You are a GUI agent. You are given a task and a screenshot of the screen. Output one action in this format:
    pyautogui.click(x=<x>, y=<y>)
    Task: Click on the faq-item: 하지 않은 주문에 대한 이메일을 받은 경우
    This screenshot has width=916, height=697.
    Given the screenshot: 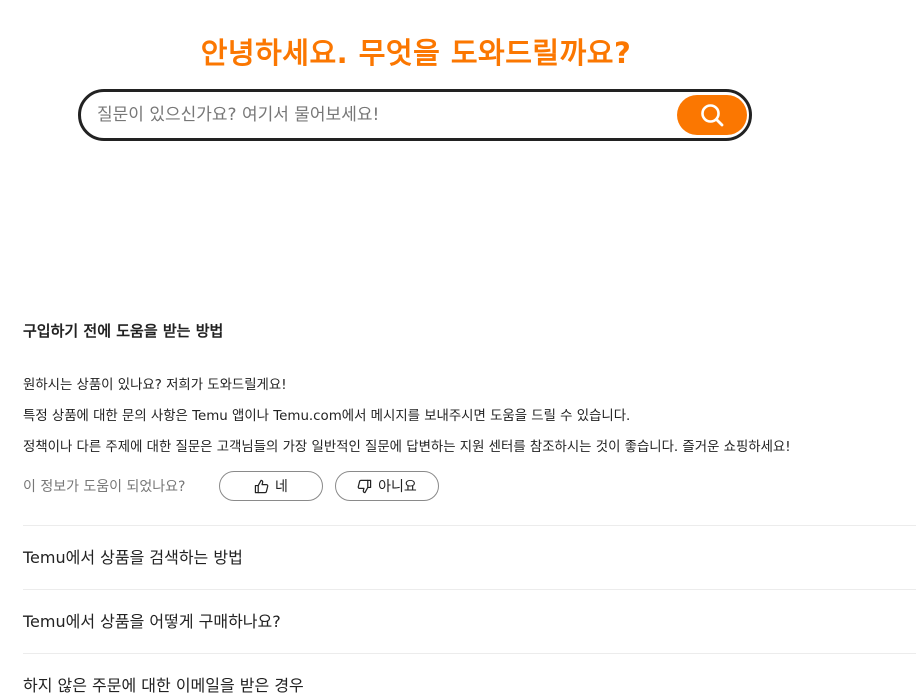 What is the action you would take?
    pyautogui.click(x=469, y=675)
    